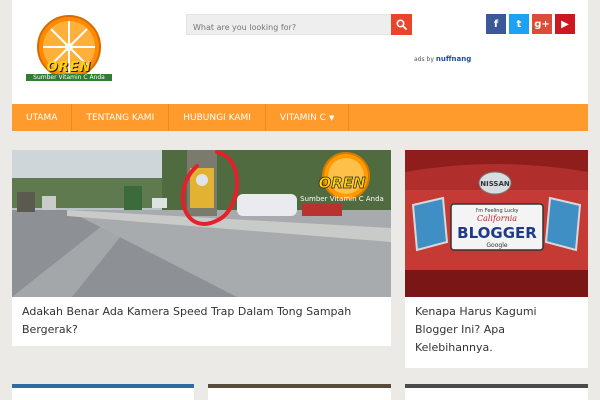  What do you see at coordinates (565, 24) in the screenshot?
I see `youtube-icon: ▶` at bounding box center [565, 24].